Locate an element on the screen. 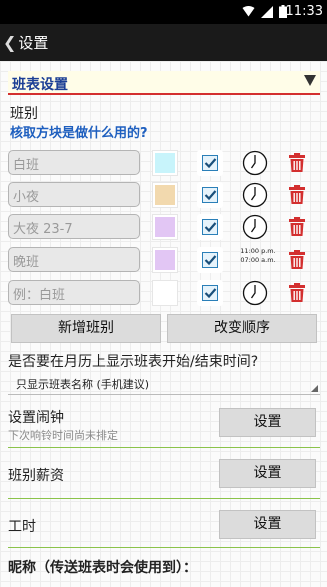  calendar-display-question: 是否要在月历上显示班表开始/结束时间? is located at coordinates (133, 362).